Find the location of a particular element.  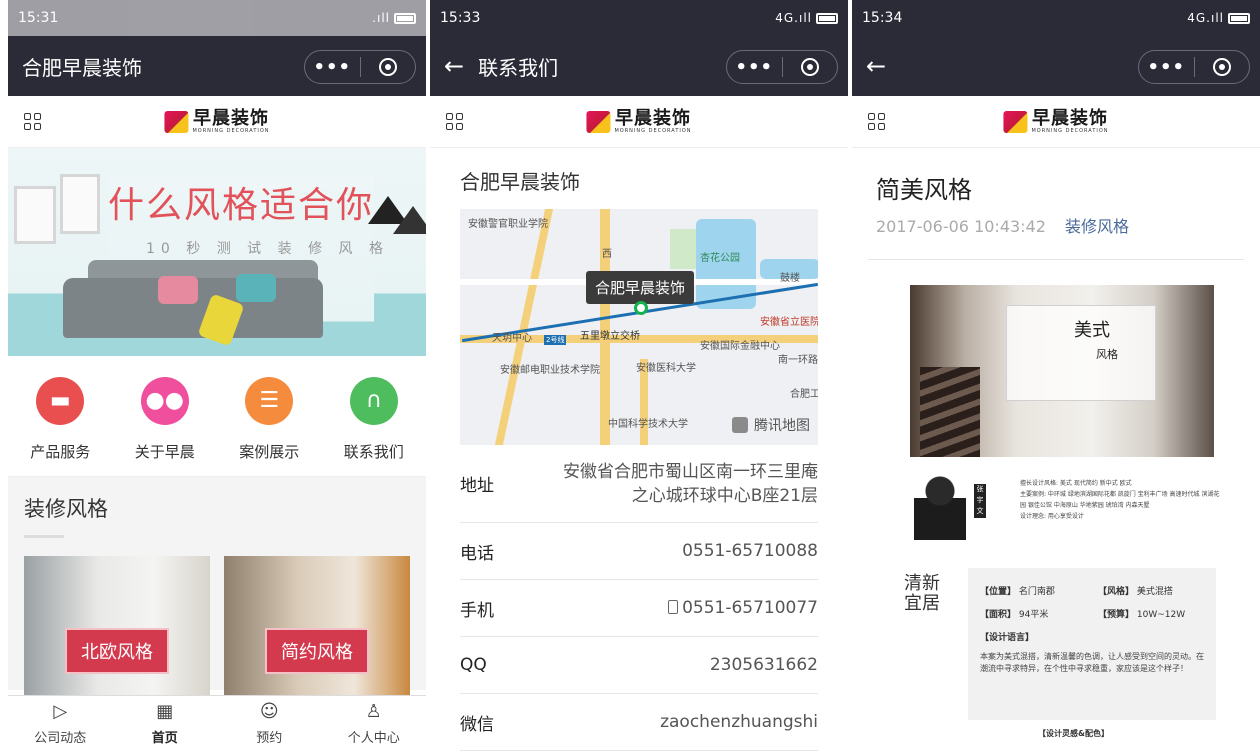

spec-key: 【设计语言】 is located at coordinates (1007, 638).